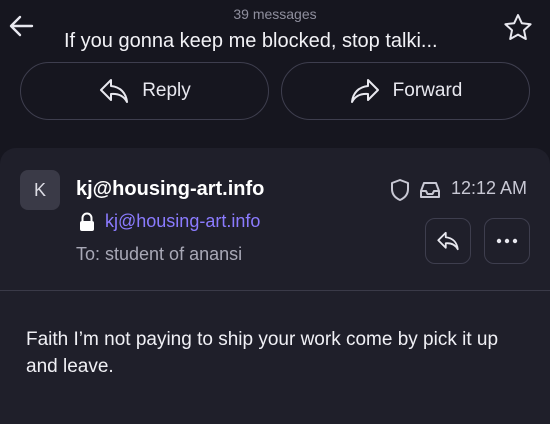 Image resolution: width=550 pixels, height=424 pixels. I want to click on forward-icon, so click(364, 91).